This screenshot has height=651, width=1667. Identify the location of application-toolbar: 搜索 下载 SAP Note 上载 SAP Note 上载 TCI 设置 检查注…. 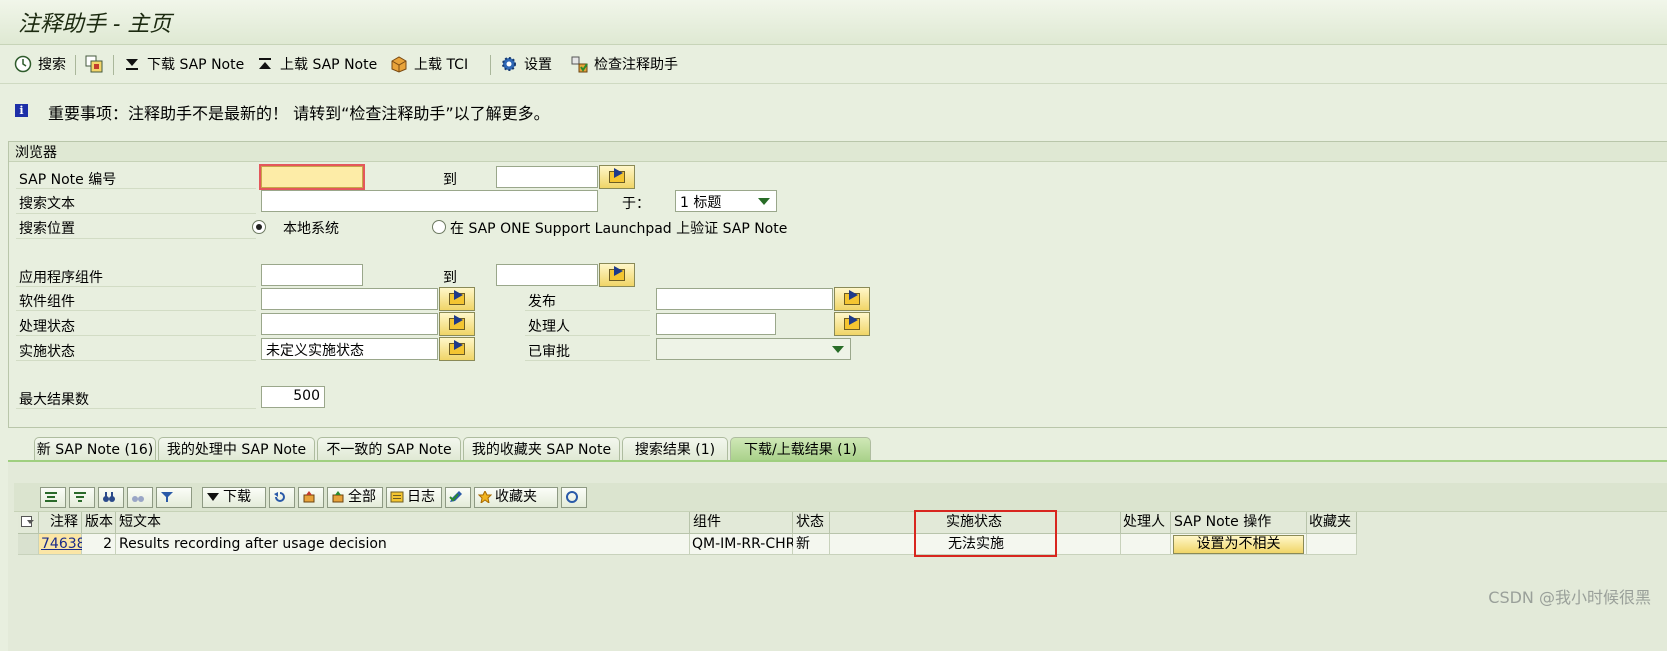
(833, 64).